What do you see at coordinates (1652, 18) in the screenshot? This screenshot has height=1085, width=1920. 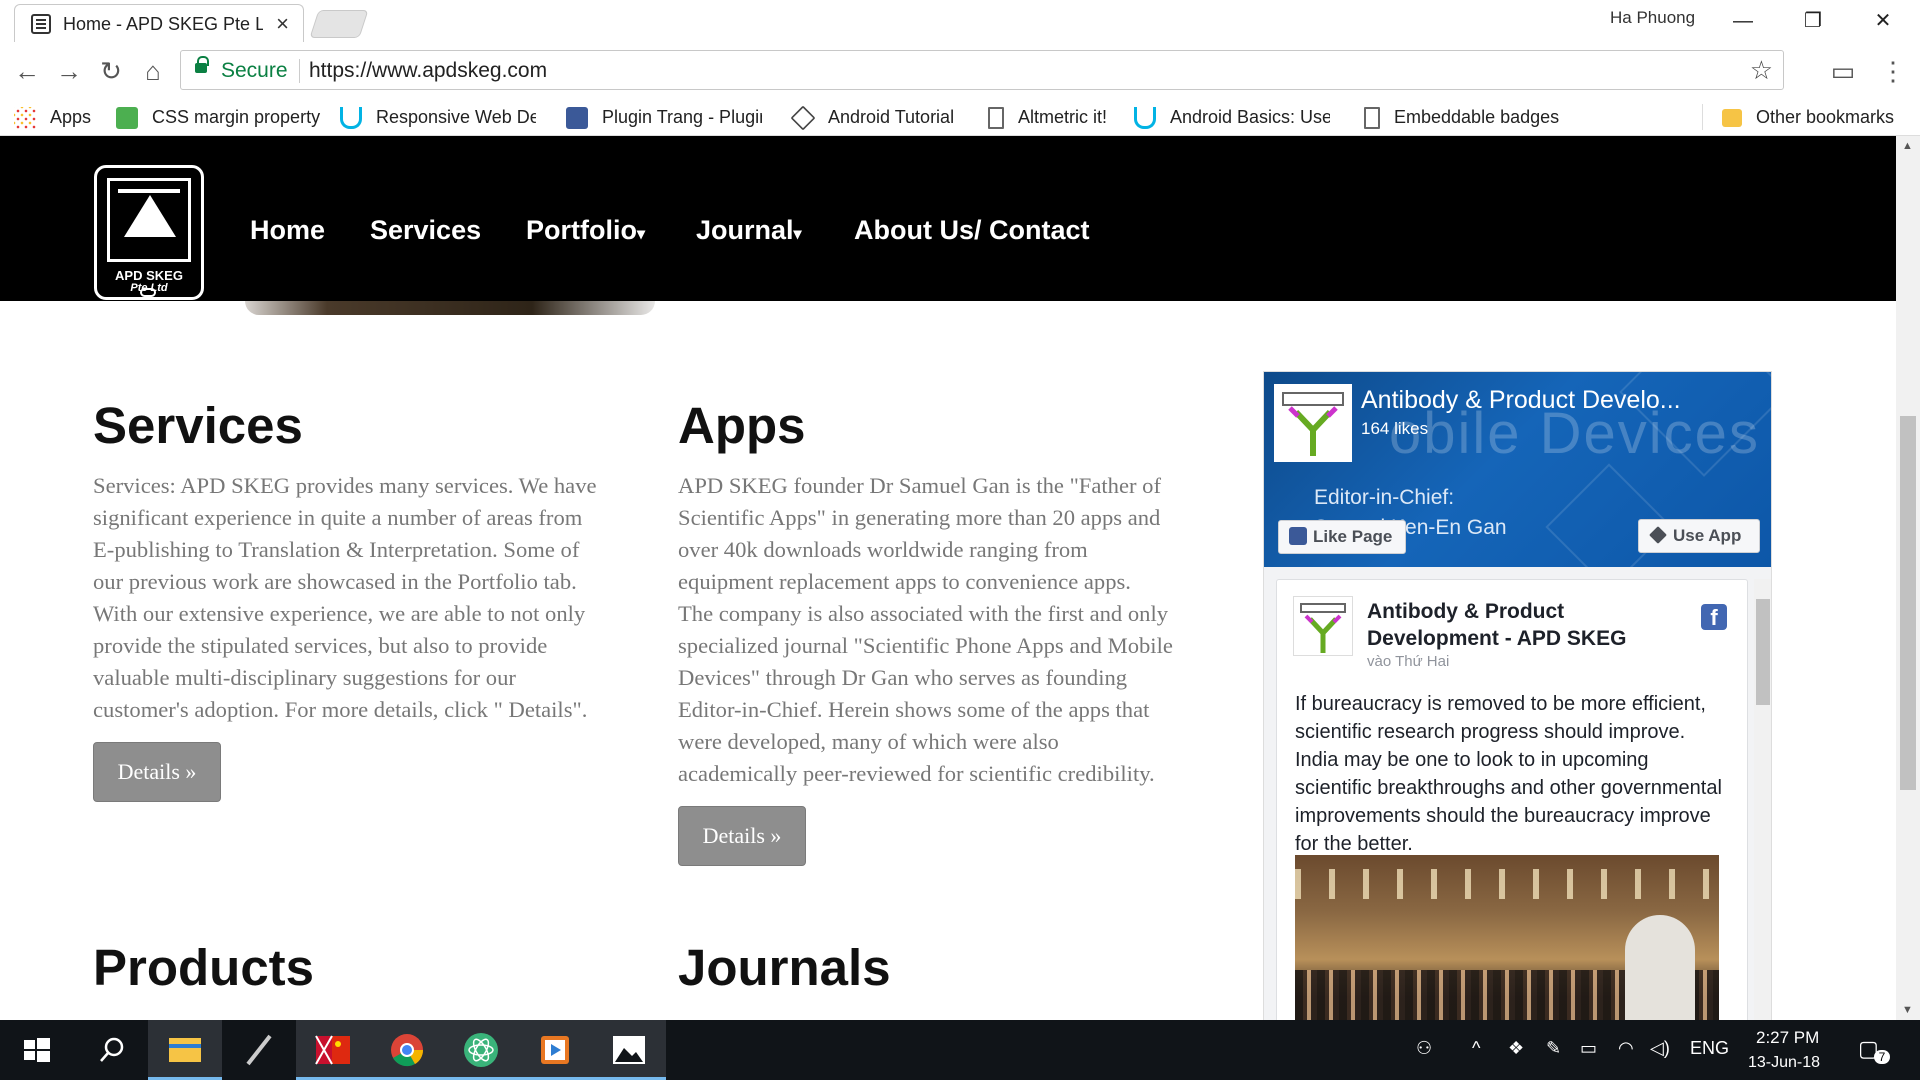 I see `profile-name: Ha Phuong` at bounding box center [1652, 18].